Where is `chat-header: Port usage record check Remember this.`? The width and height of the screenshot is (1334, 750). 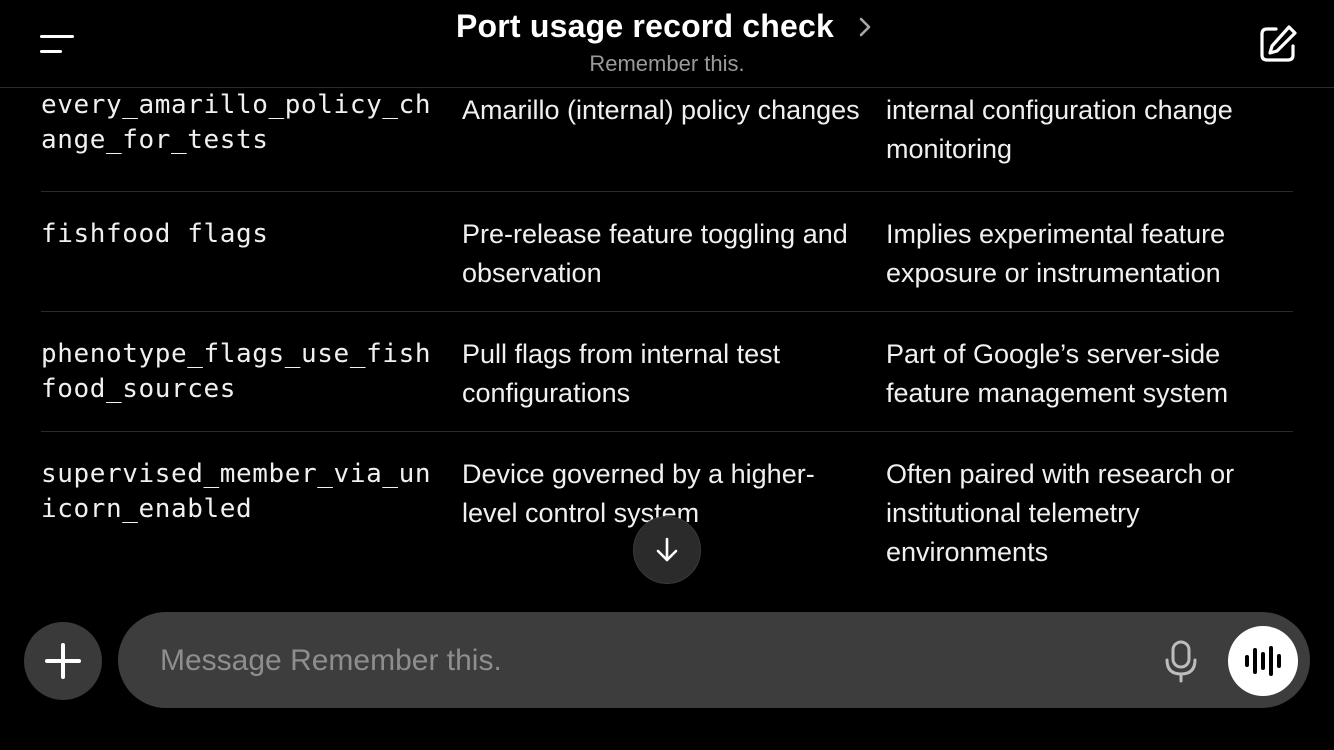 chat-header: Port usage record check Remember this. is located at coordinates (667, 44).